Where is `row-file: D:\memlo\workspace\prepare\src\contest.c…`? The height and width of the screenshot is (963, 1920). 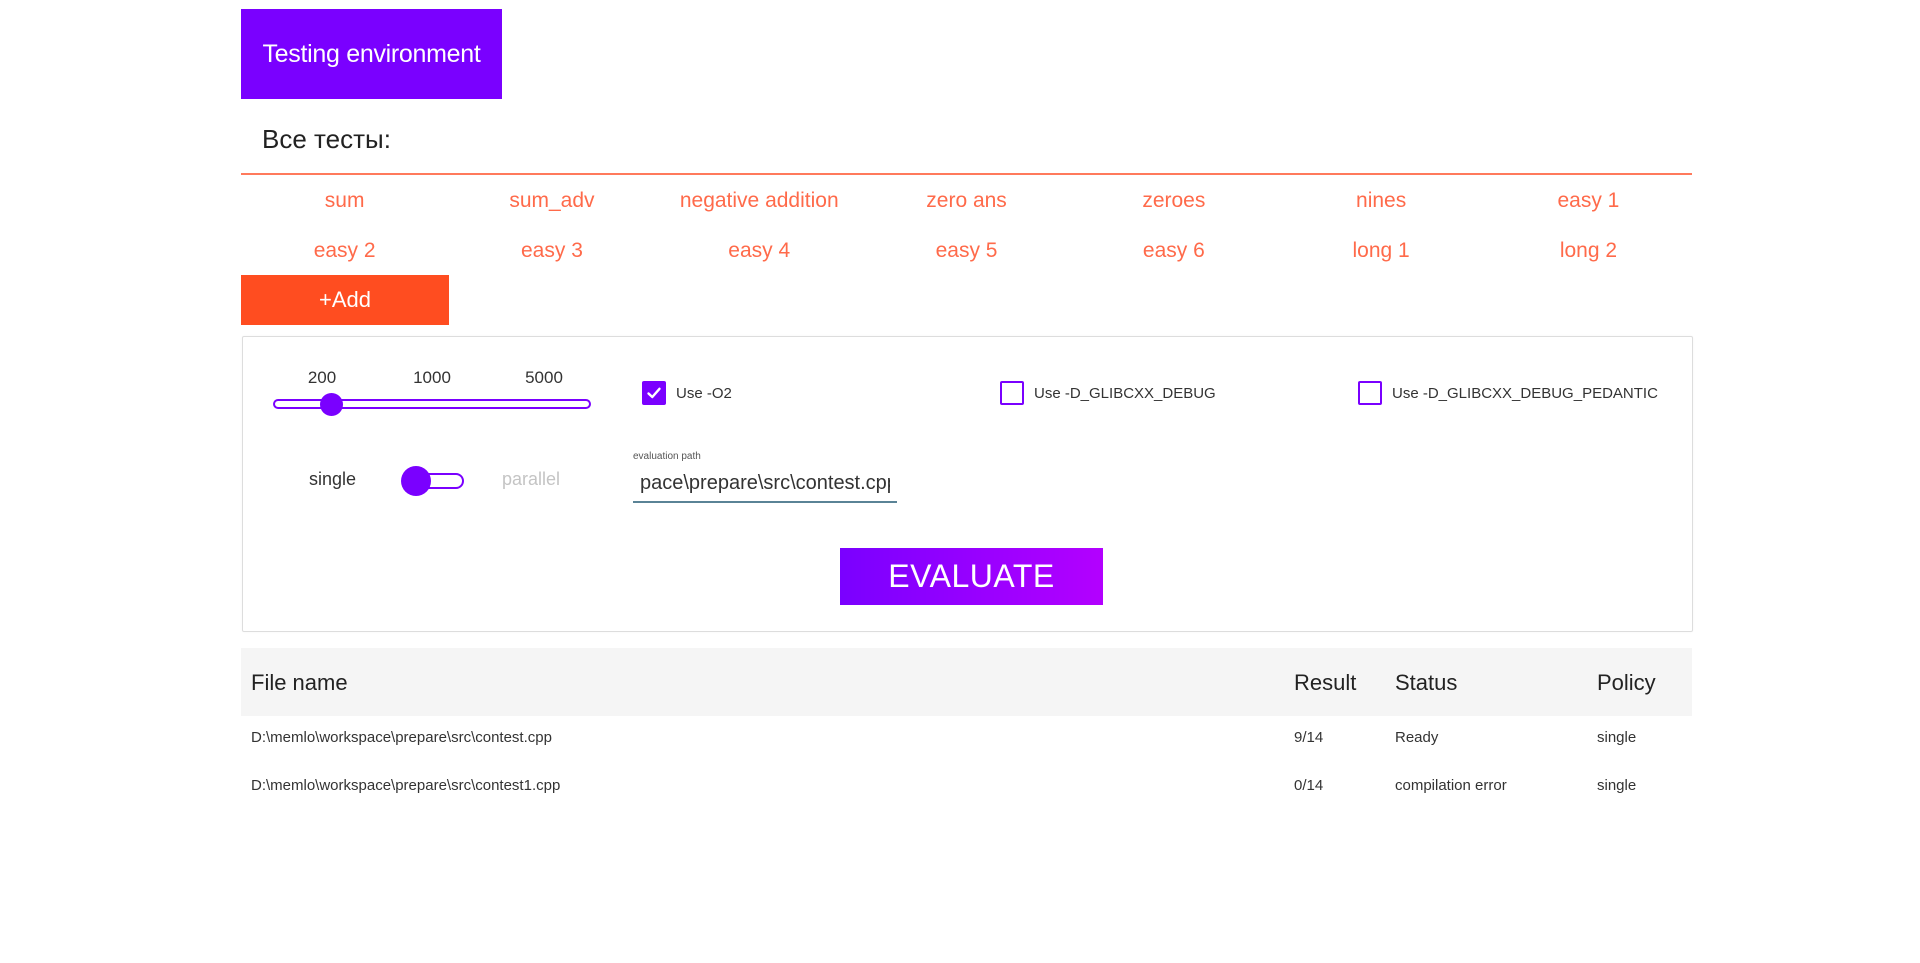 row-file: D:\memlo\workspace\prepare\src\contest.c… is located at coordinates (401, 737).